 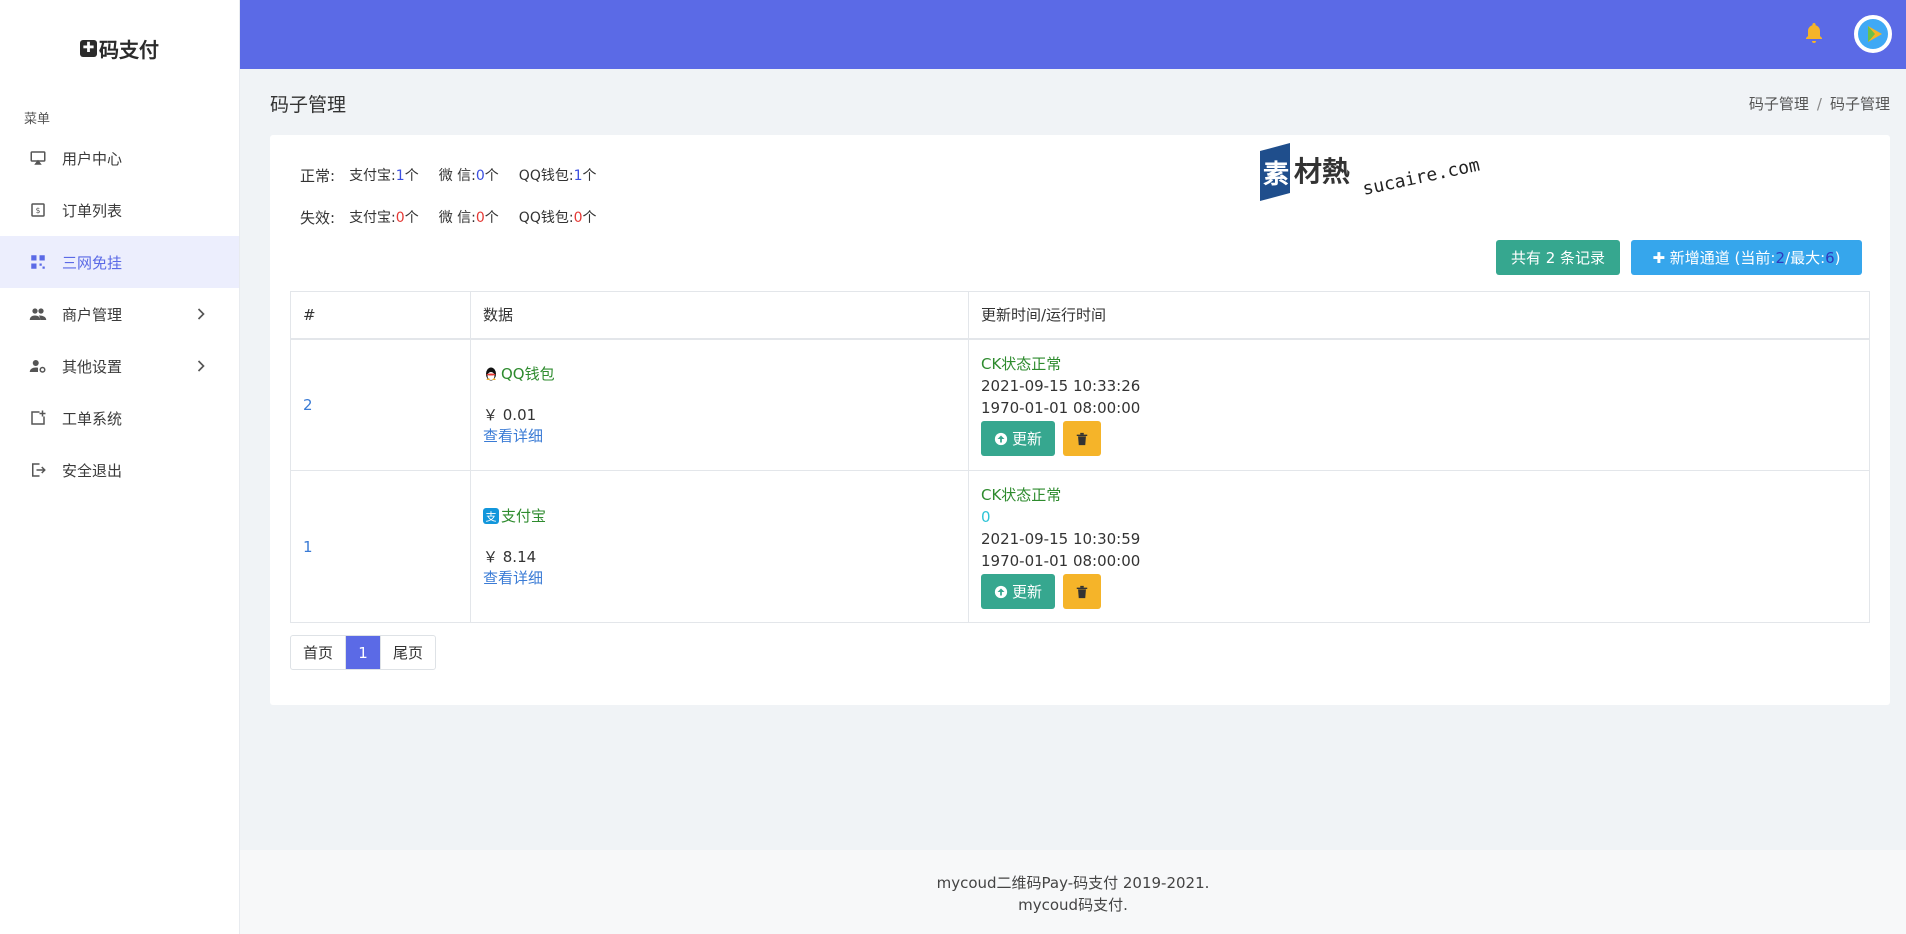 I want to click on watermark-text-cn-1: 素, so click(x=1276, y=175).